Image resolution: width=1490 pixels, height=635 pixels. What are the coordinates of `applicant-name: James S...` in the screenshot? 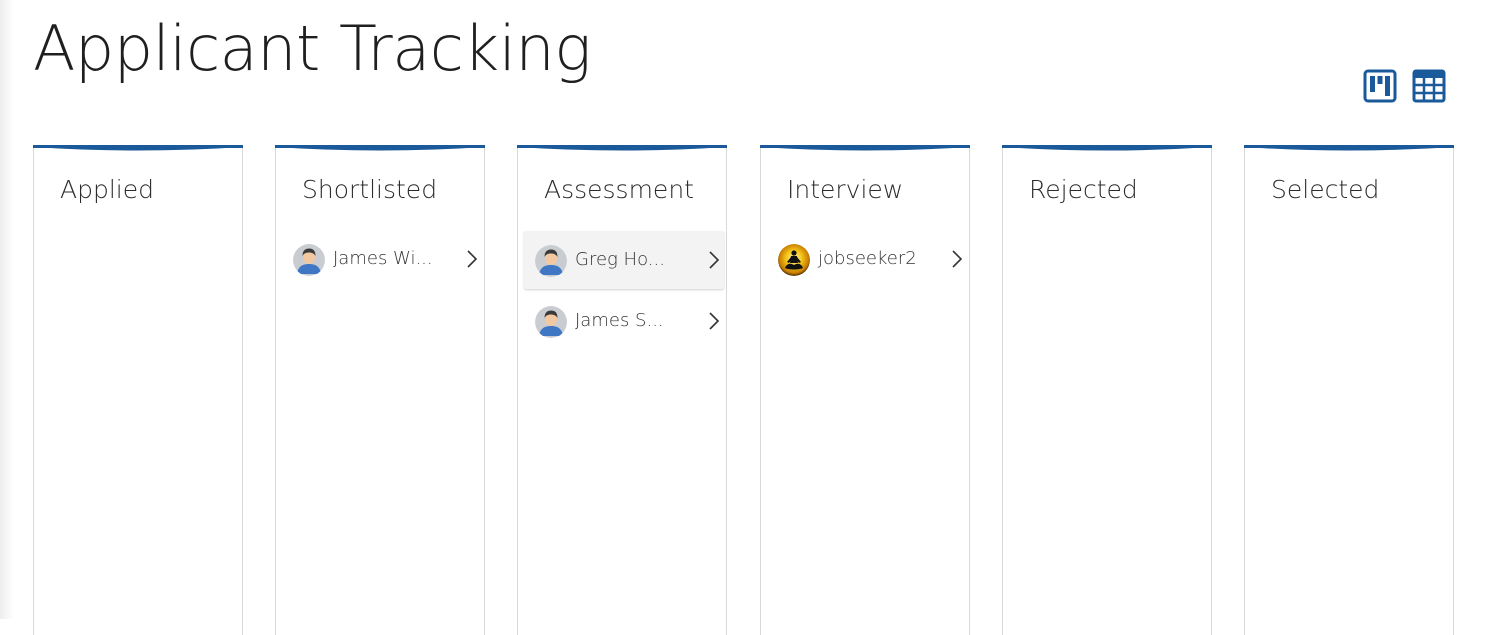 It's located at (619, 320).